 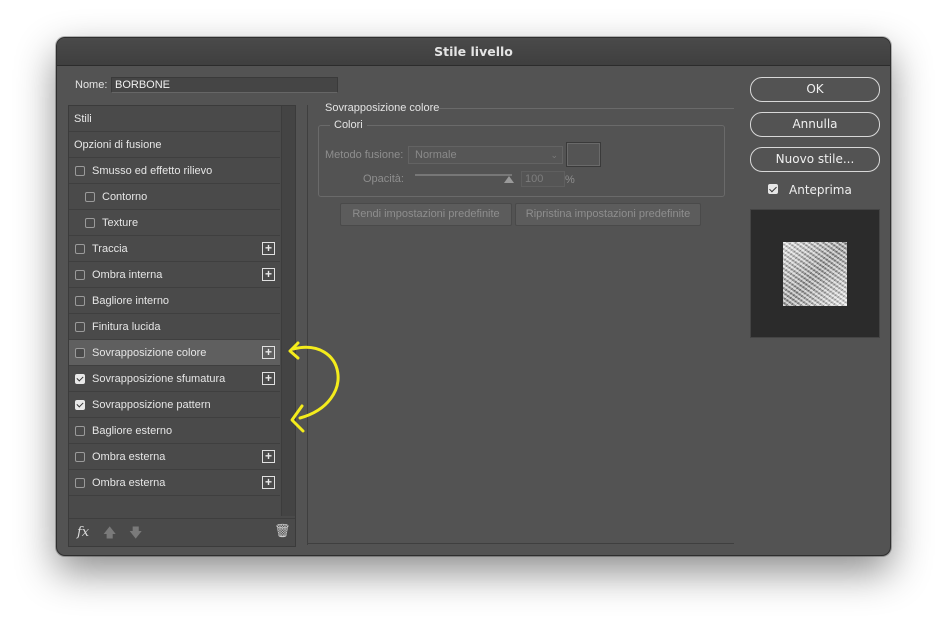 I want to click on move-up-icon: 🡅, so click(x=109, y=535).